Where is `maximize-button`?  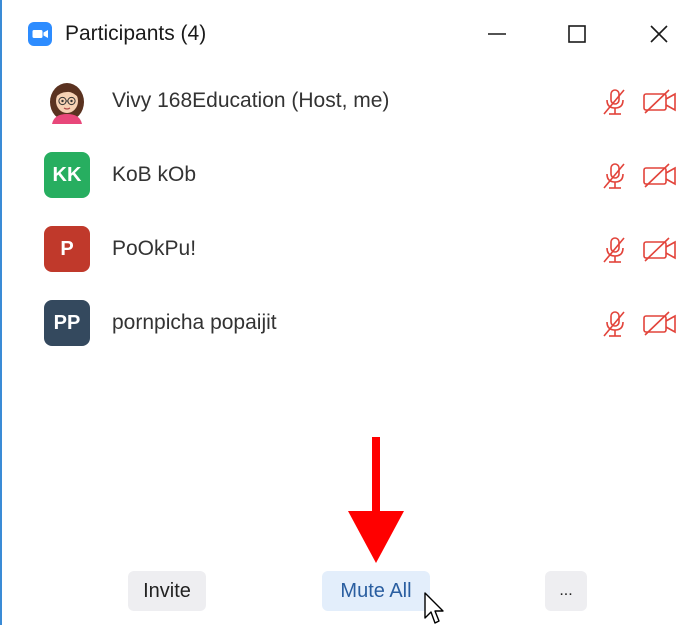 maximize-button is located at coordinates (577, 34).